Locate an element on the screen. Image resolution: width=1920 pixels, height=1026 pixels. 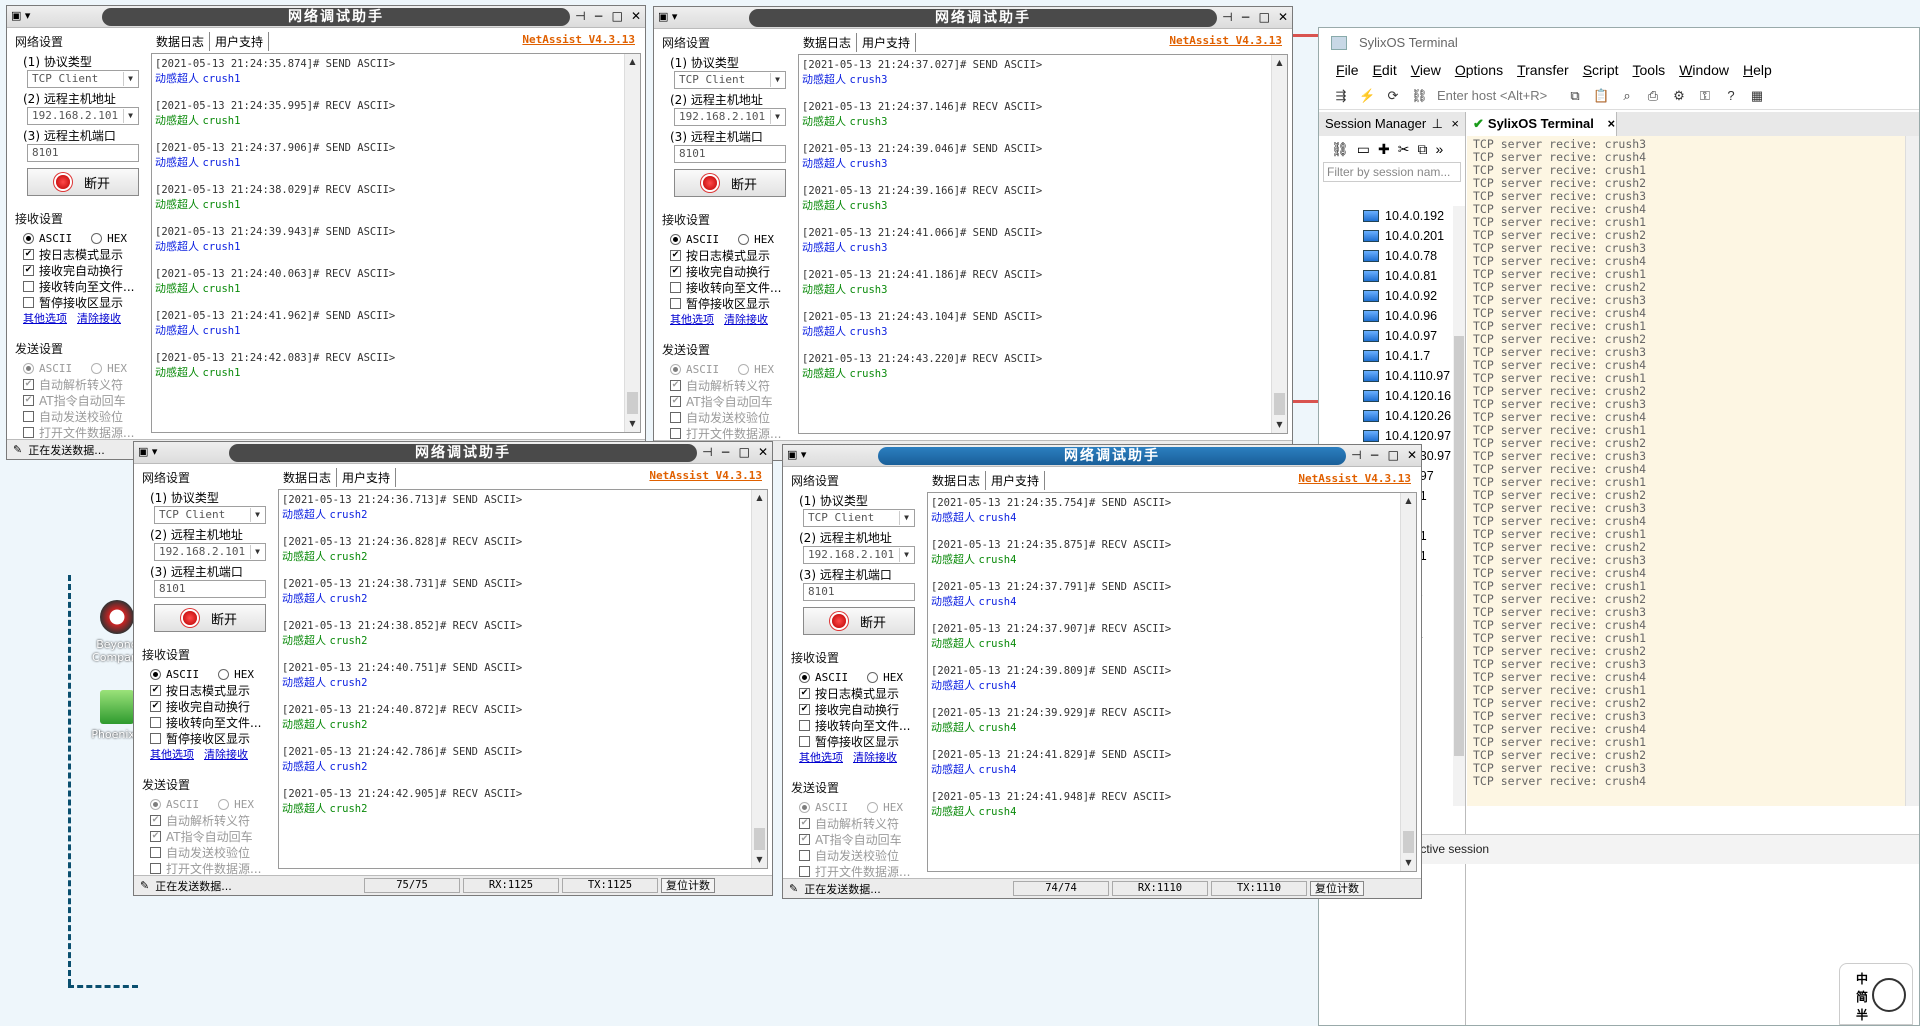
menu-item-help: Help is located at coordinates (1757, 70).